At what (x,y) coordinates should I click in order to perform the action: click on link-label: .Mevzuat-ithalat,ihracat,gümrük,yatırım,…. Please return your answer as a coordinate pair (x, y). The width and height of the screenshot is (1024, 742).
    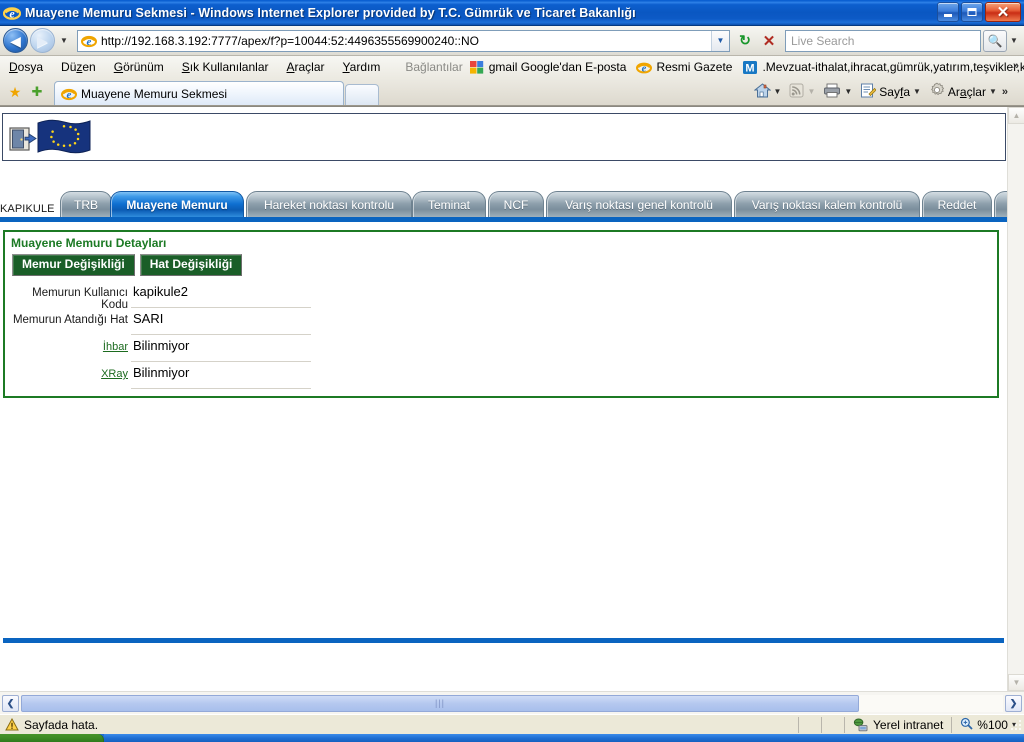
    Looking at the image, I should click on (893, 67).